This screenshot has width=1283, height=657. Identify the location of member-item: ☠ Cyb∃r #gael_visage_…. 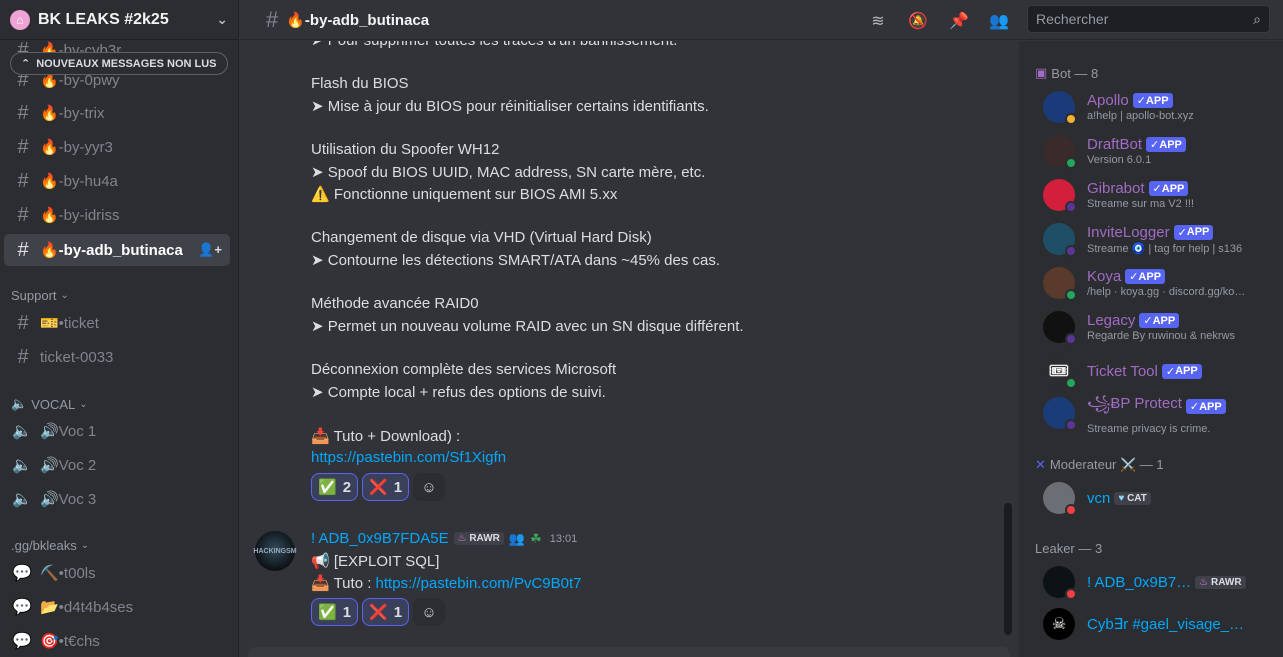
(1159, 624).